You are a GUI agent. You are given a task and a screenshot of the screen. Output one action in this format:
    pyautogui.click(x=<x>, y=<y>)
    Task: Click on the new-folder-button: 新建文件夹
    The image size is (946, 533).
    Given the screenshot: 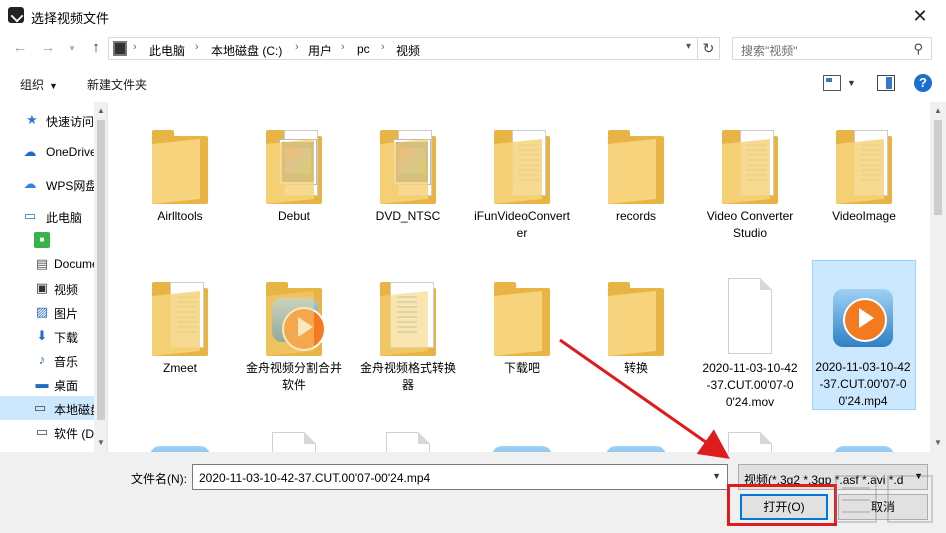 What is the action you would take?
    pyautogui.click(x=117, y=84)
    